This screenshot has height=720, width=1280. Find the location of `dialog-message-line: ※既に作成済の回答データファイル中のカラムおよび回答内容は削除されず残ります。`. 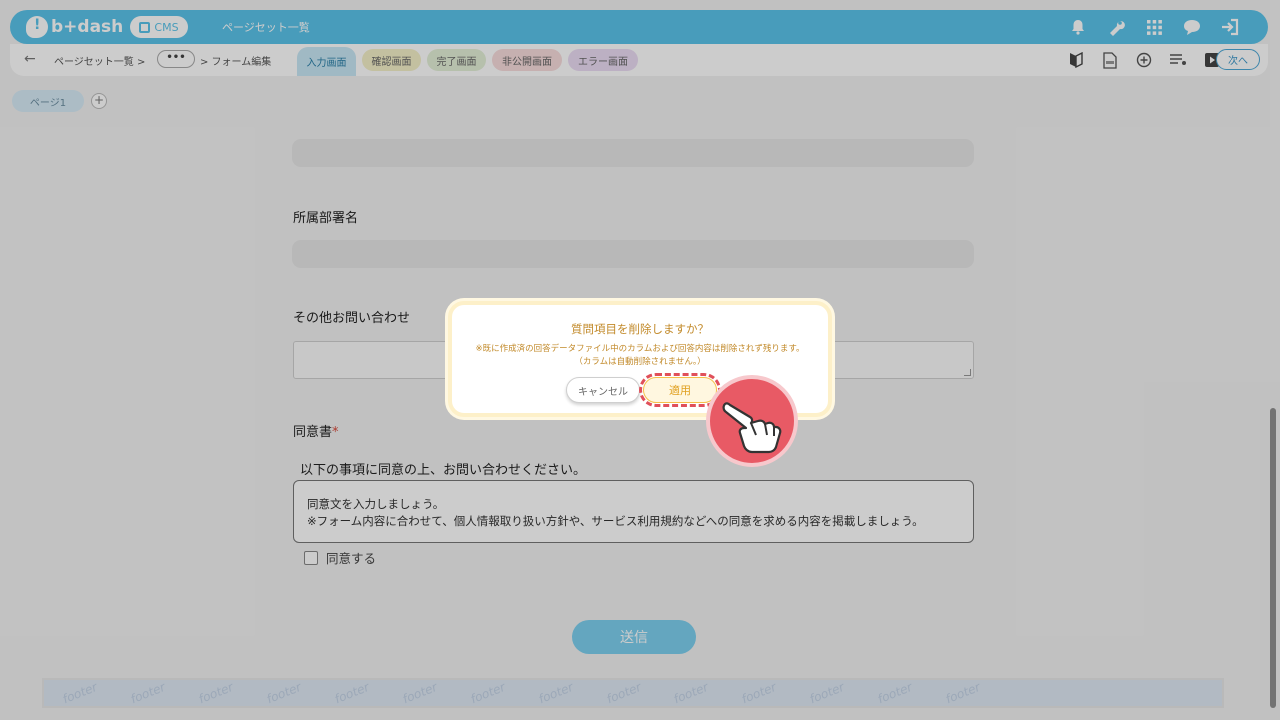

dialog-message-line: ※既に作成済の回答データファイル中のカラムおよび回答内容は削除されず残ります。 is located at coordinates (640, 349).